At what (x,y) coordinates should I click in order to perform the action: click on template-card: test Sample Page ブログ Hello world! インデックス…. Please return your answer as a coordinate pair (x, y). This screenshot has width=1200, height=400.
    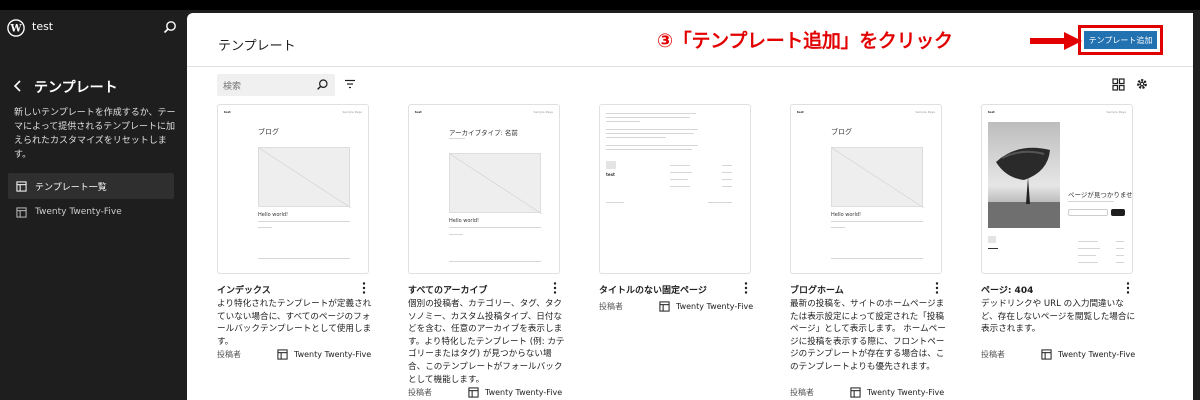
    Looking at the image, I should click on (294, 252).